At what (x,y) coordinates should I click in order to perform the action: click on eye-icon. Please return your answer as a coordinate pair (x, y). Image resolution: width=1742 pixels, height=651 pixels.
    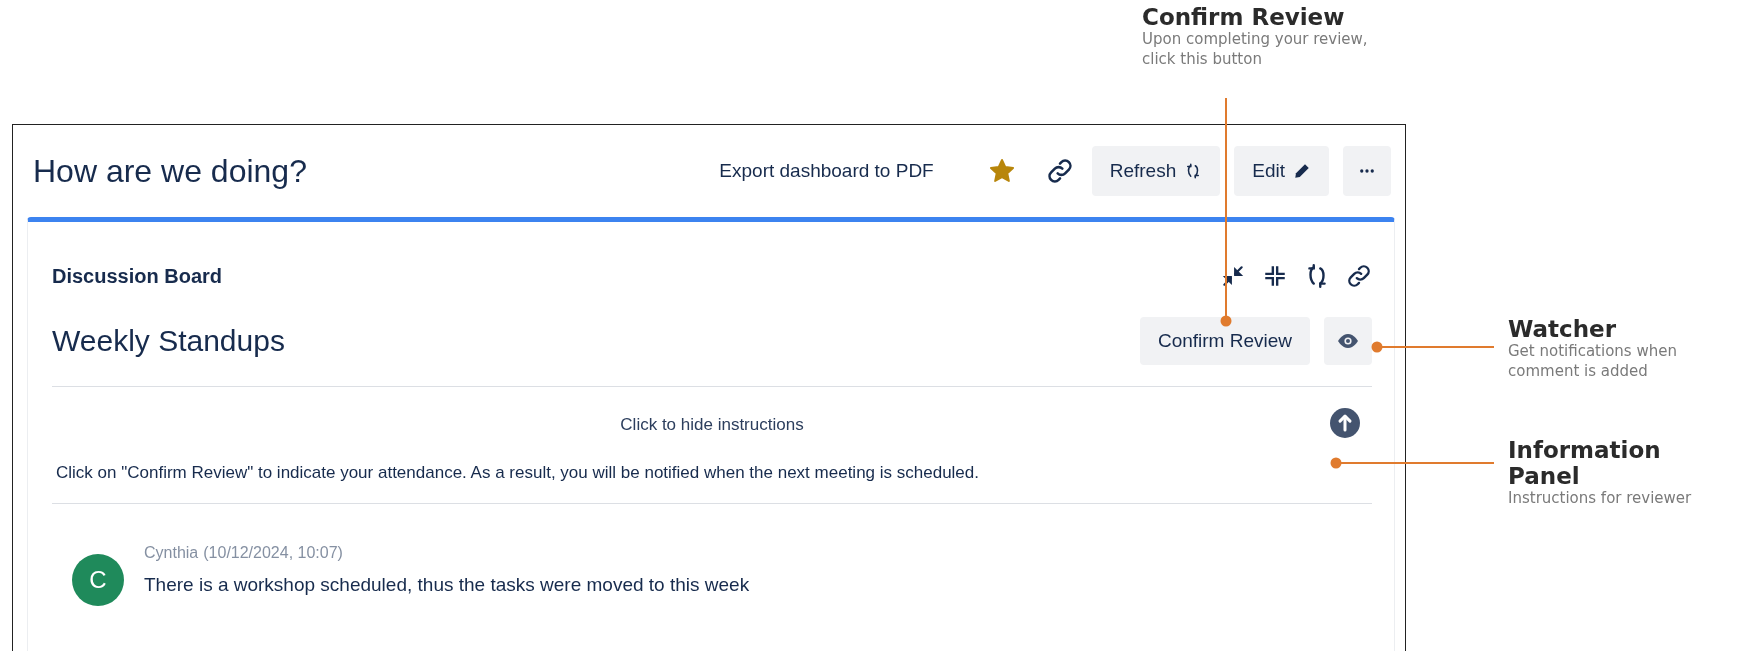
    Looking at the image, I should click on (1348, 341).